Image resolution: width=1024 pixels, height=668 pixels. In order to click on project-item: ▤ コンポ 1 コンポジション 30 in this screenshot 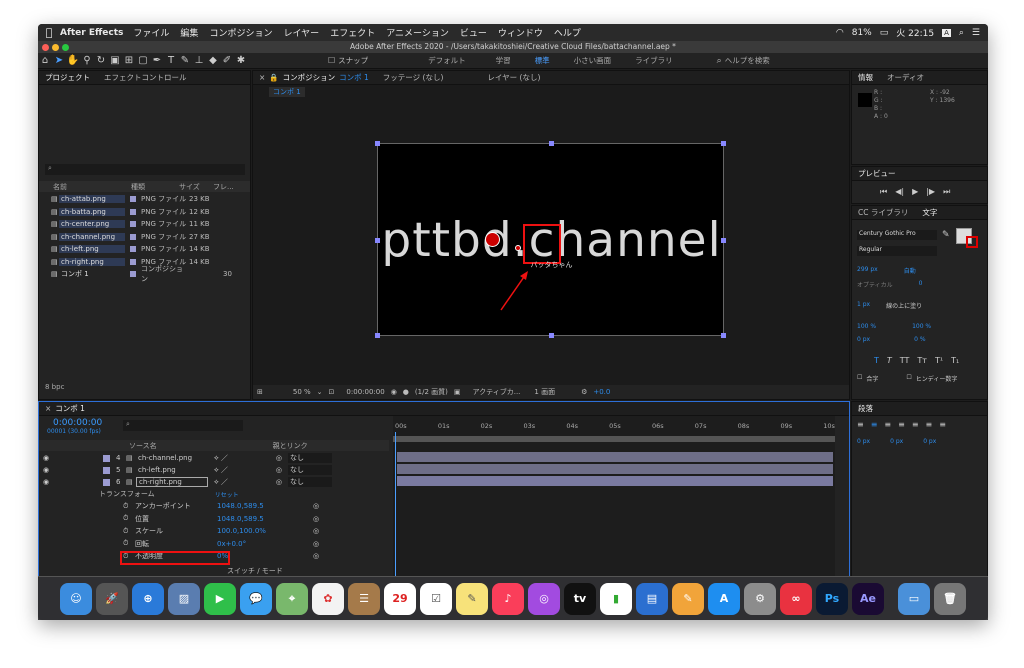, I will do `click(144, 274)`.